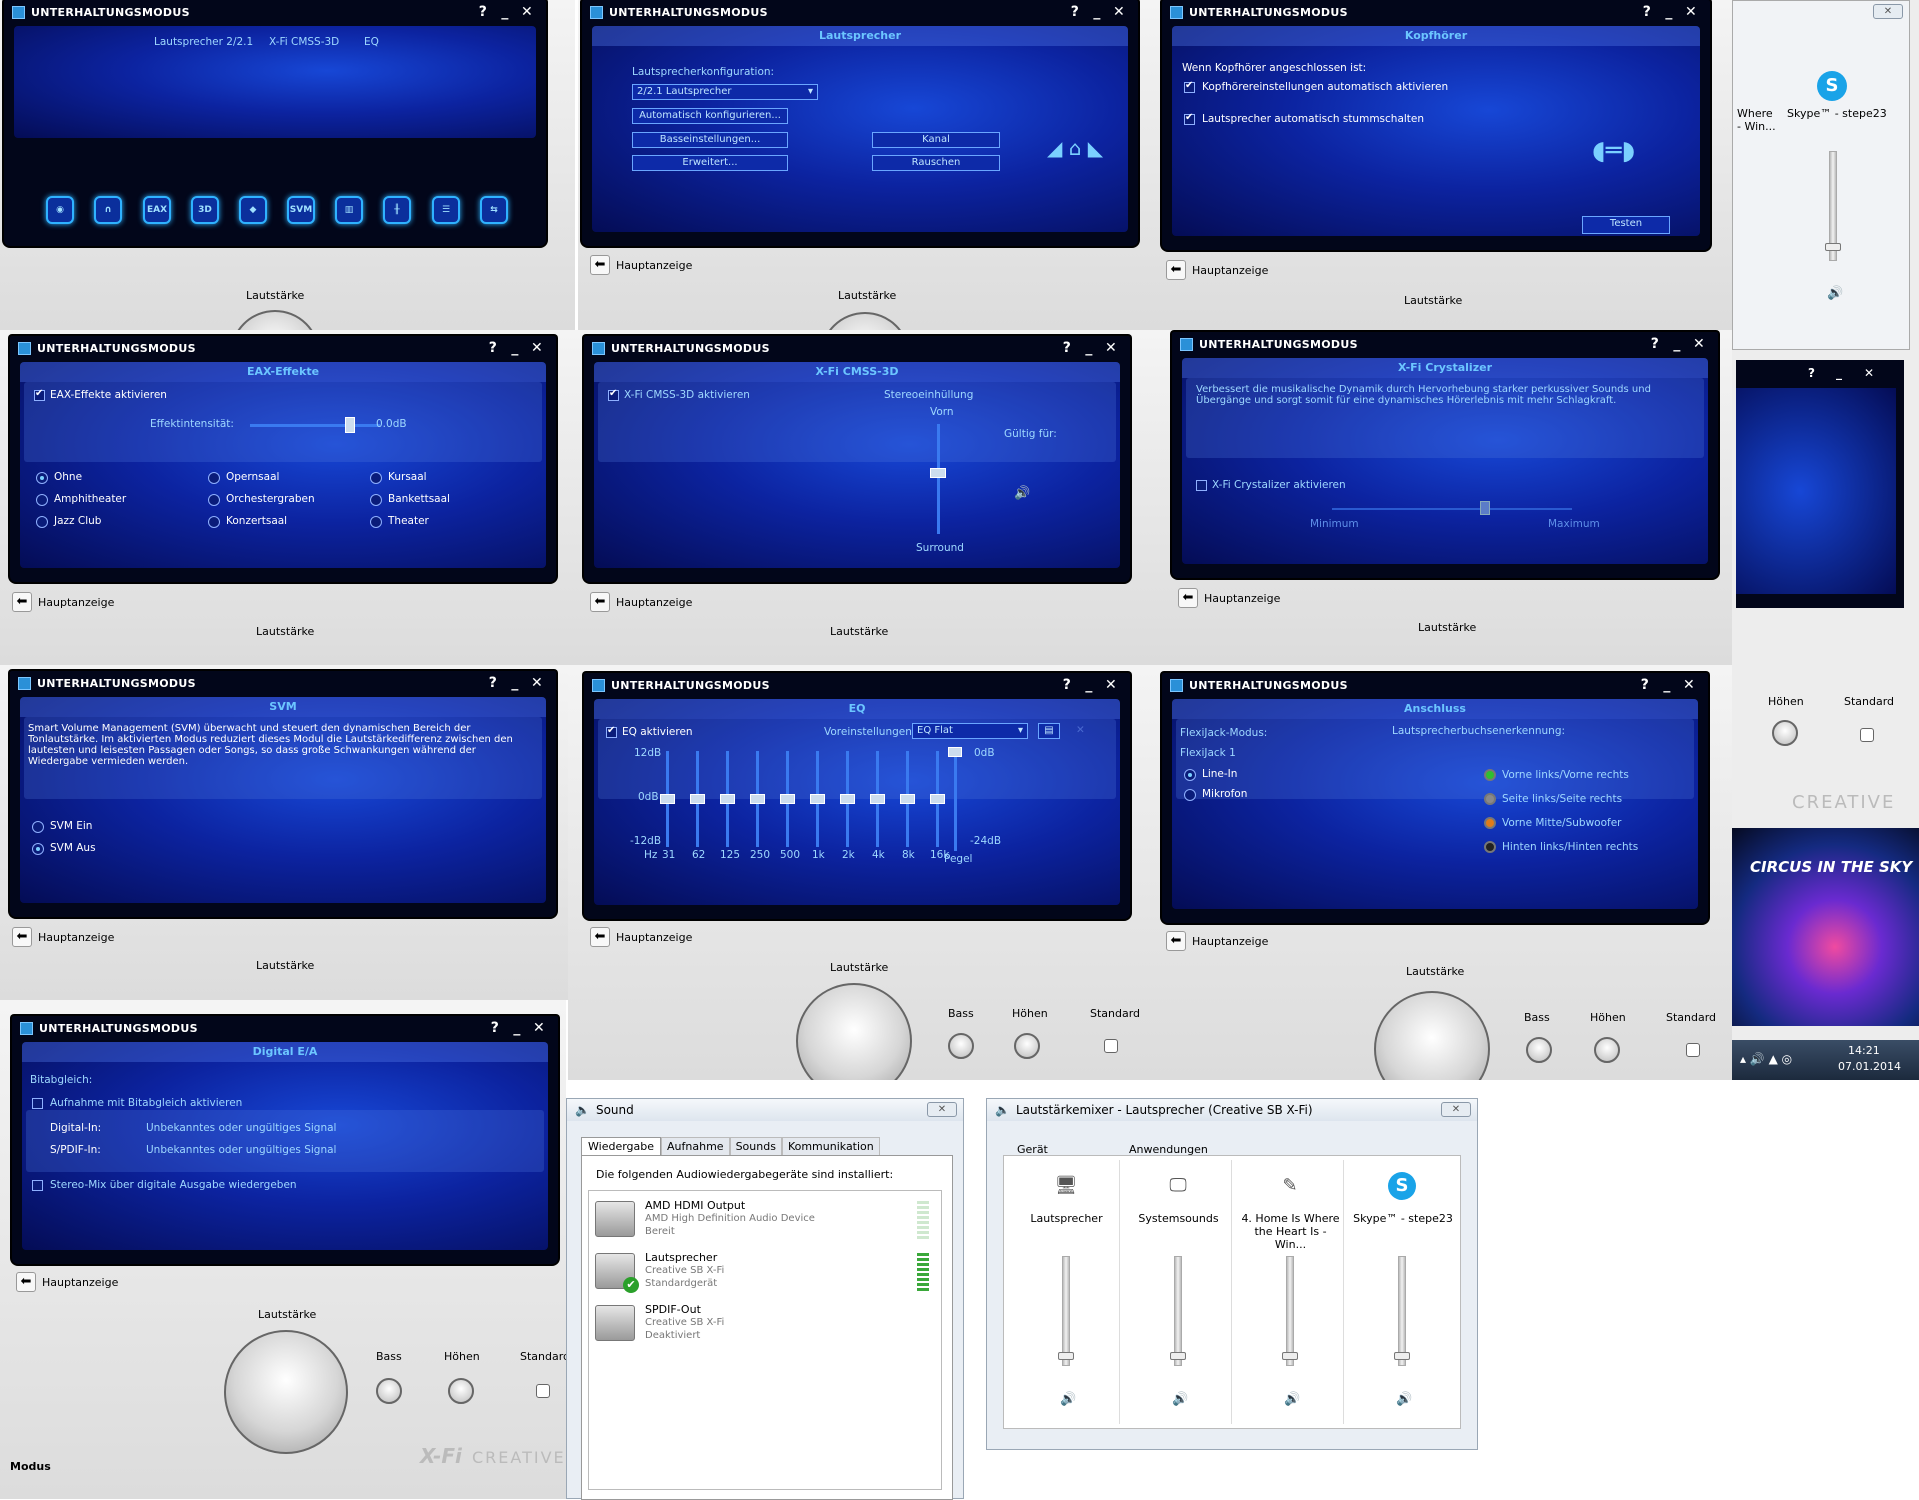 This screenshot has height=1500, width=1919. What do you see at coordinates (938, 473) in the screenshot?
I see `stereo-thumb` at bounding box center [938, 473].